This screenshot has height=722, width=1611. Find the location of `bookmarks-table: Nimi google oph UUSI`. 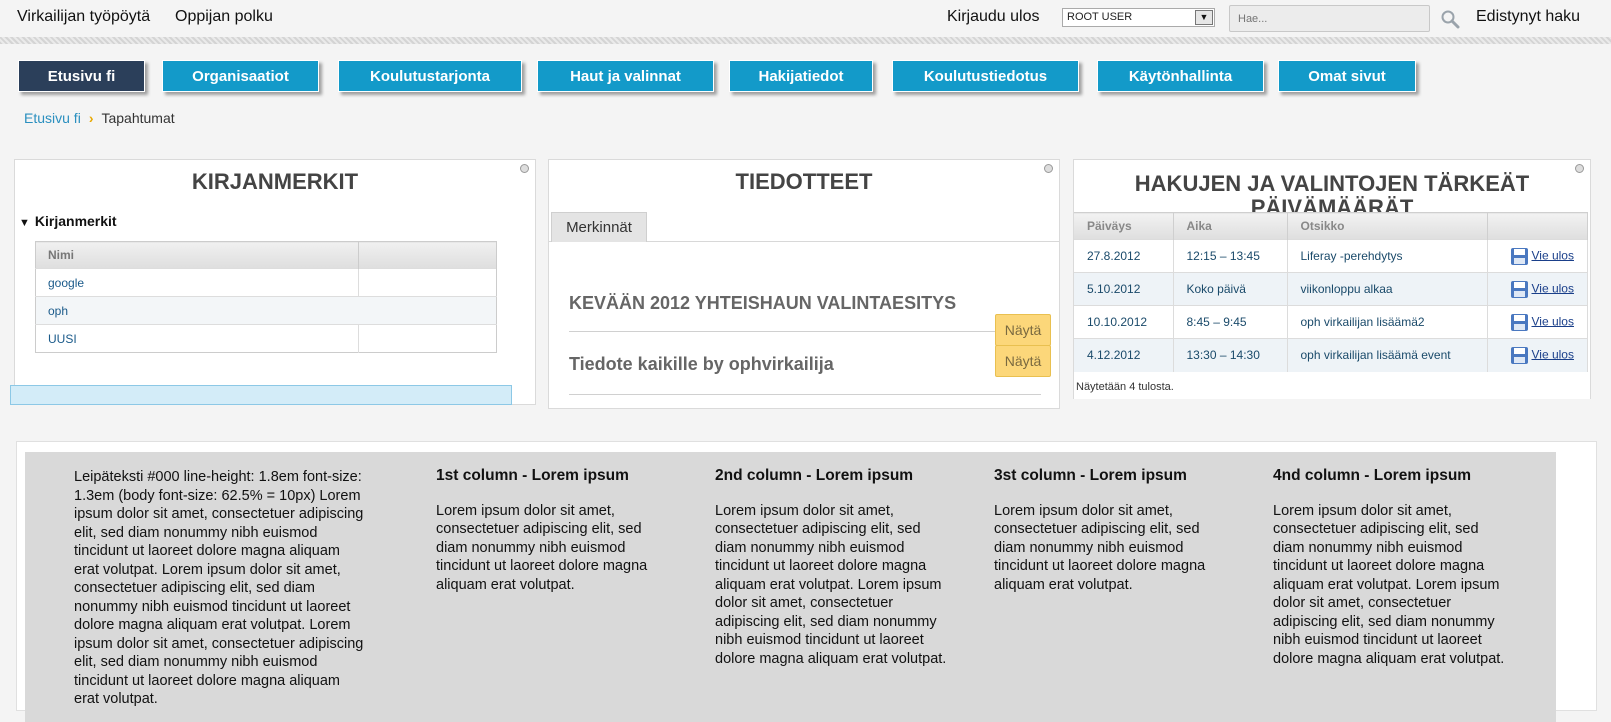

bookmarks-table: Nimi google oph UUSI is located at coordinates (266, 297).